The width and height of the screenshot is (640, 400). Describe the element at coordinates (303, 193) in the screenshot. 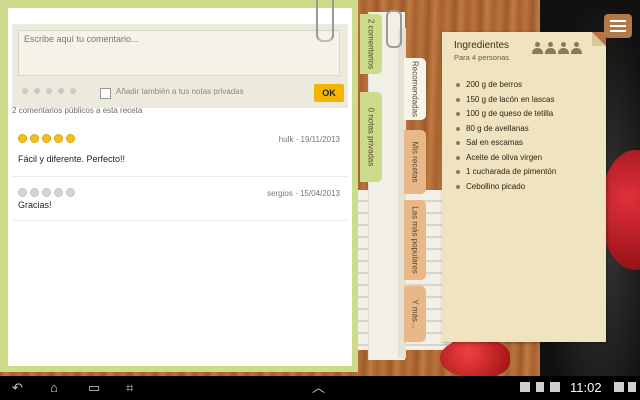

I see `comment-author-date: sergios · 15/04/2013` at that location.